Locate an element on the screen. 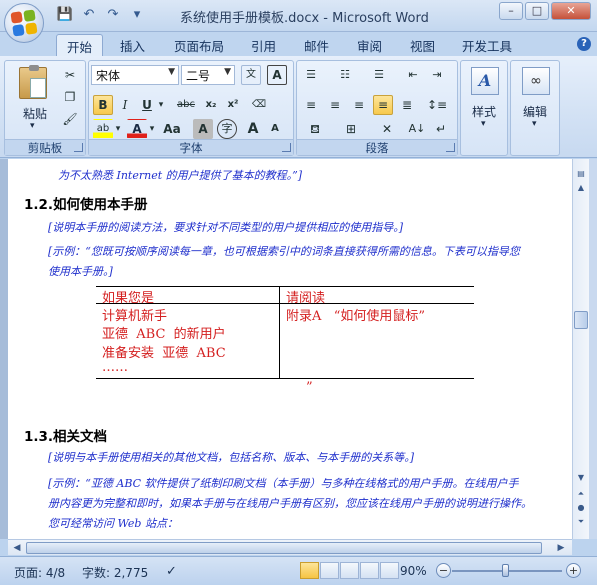 The image size is (597, 585). view-buttons is located at coordinates (349, 570).